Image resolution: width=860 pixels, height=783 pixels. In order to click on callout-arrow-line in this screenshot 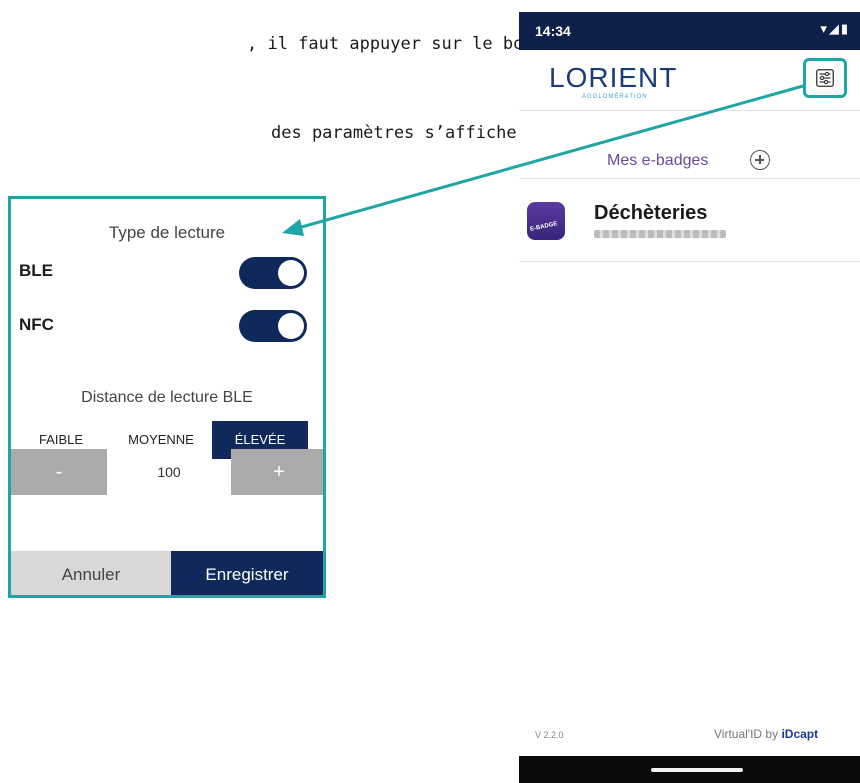, I will do `click(550, 157)`.